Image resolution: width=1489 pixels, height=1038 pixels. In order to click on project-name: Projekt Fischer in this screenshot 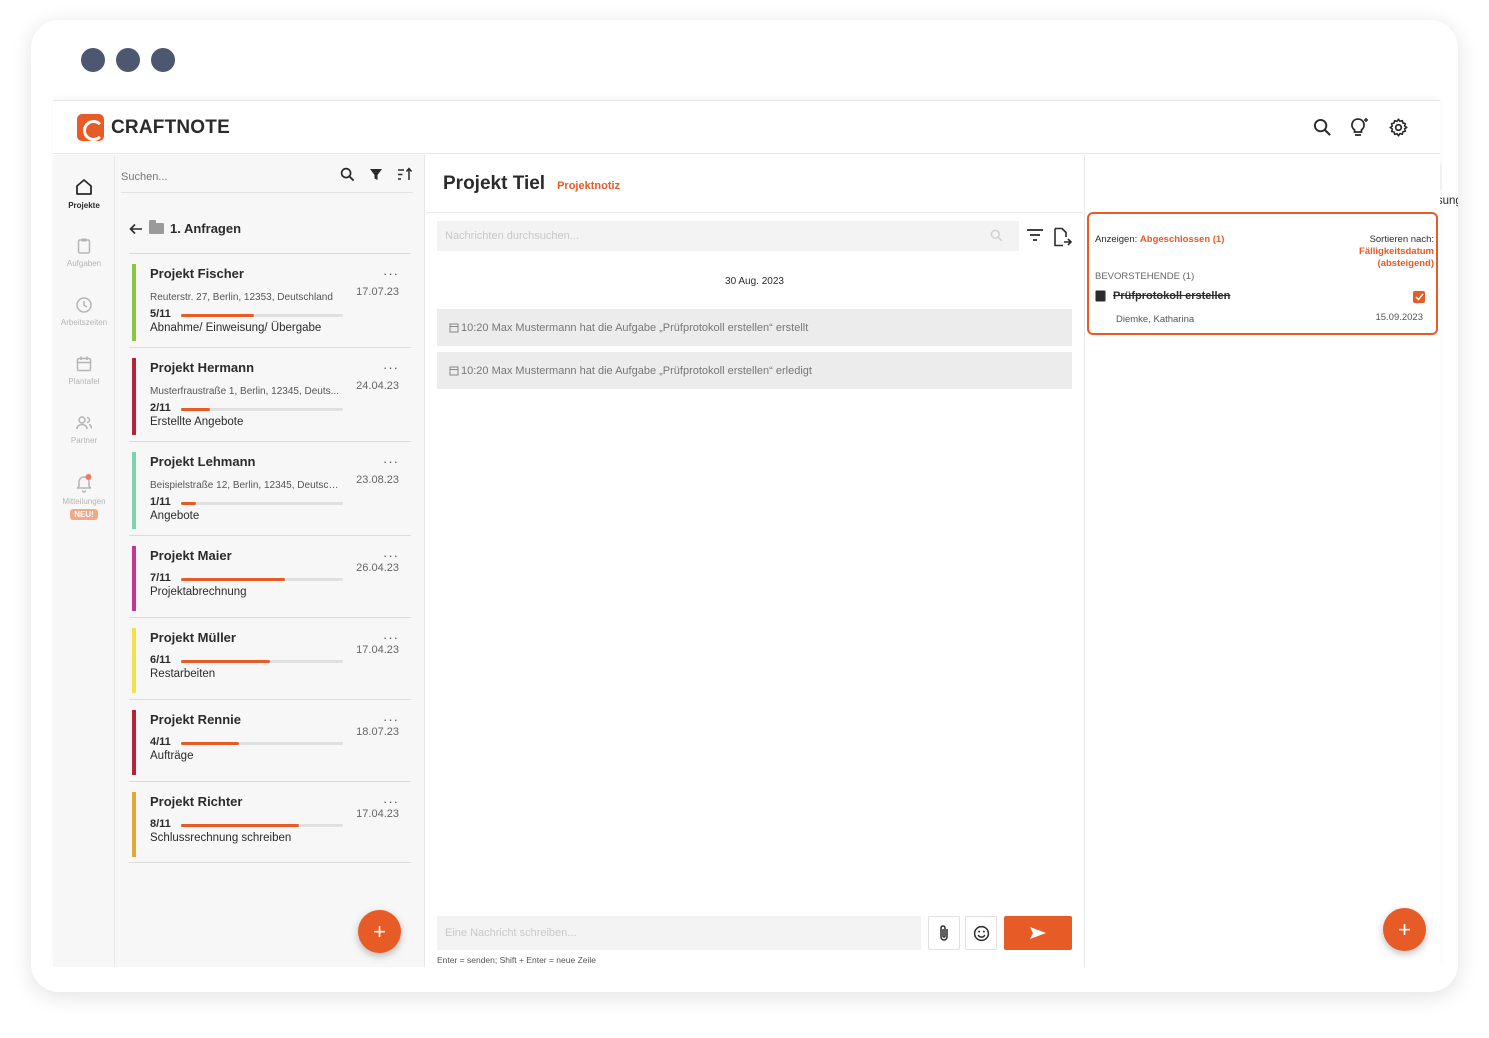, I will do `click(197, 273)`.